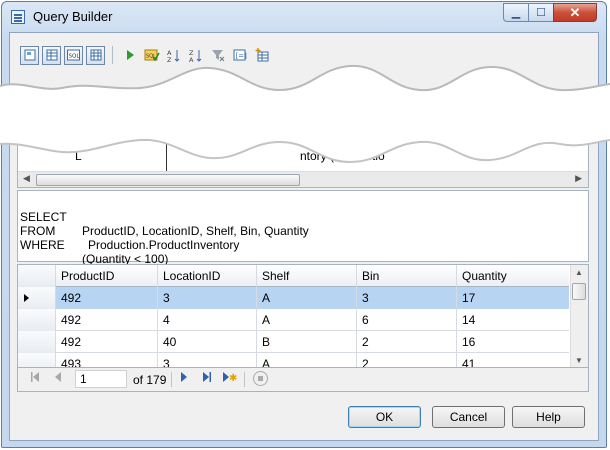 Image resolution: width=610 pixels, height=450 pixels. Describe the element at coordinates (513, 320) in the screenshot. I see `table-cell: 14` at that location.